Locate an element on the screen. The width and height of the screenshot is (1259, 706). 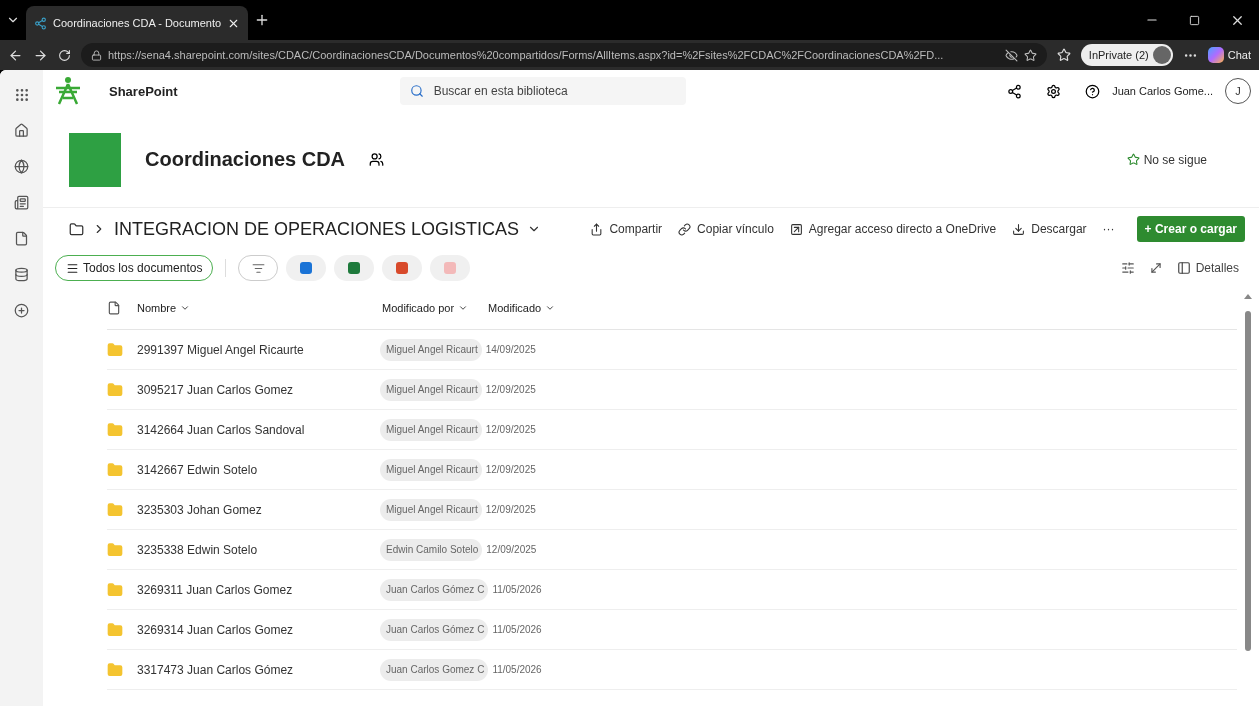
inprivate-button: InPrivate (2) is located at coordinates (1126, 55).